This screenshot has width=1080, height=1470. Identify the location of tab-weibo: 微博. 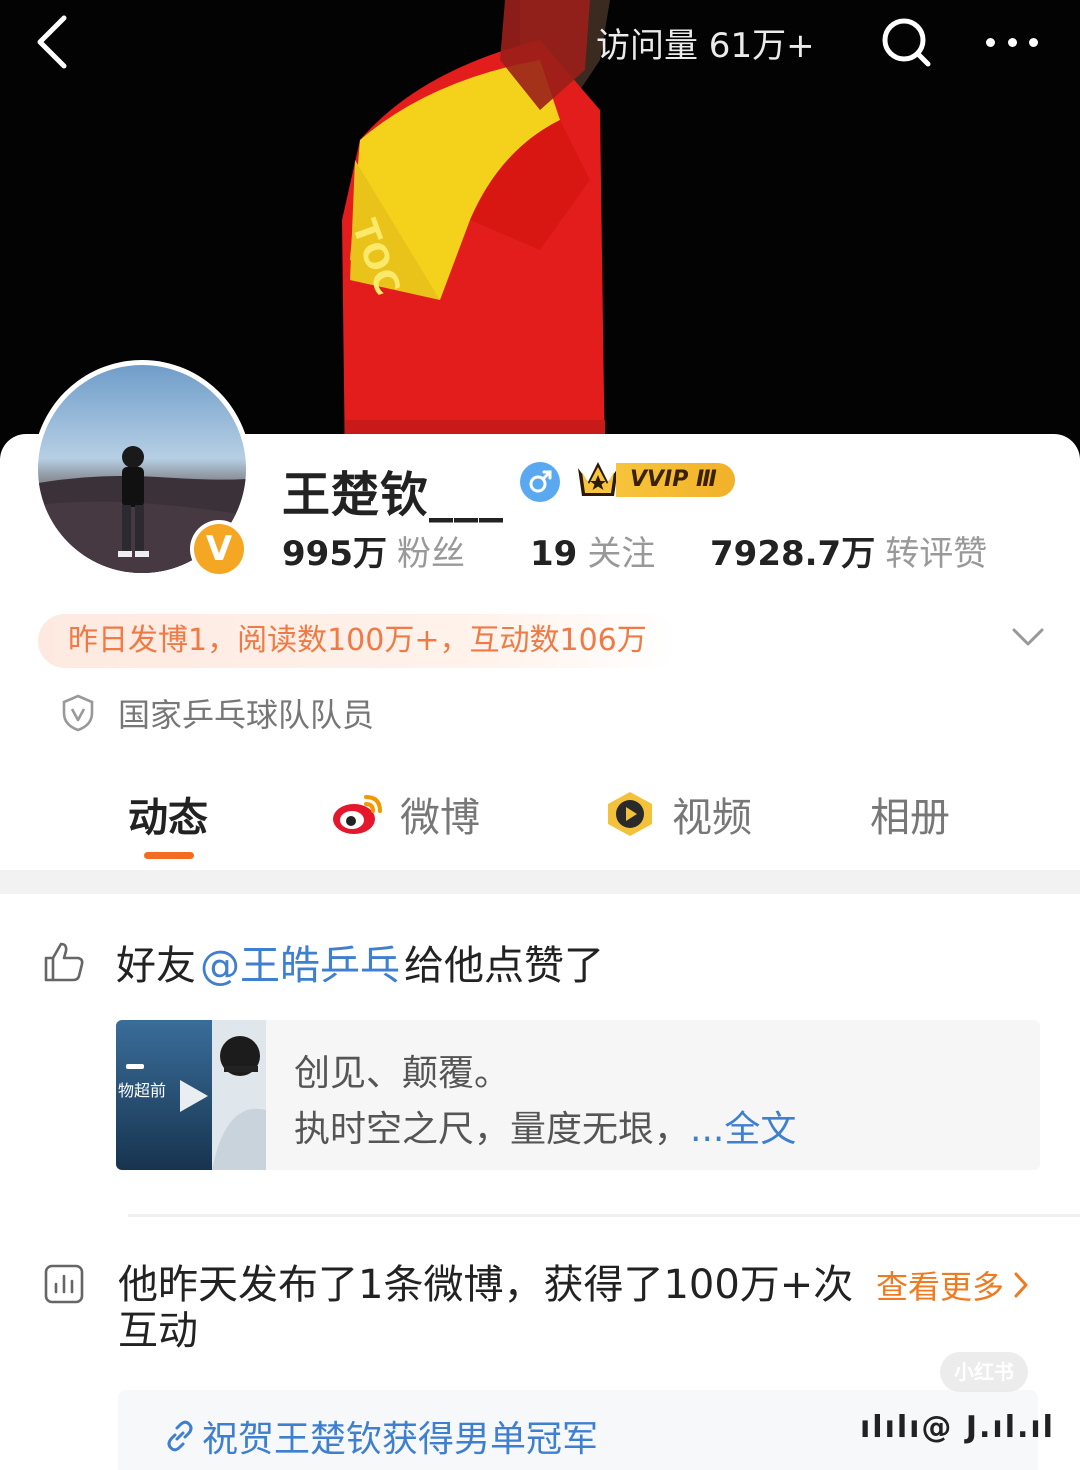
(405, 814).